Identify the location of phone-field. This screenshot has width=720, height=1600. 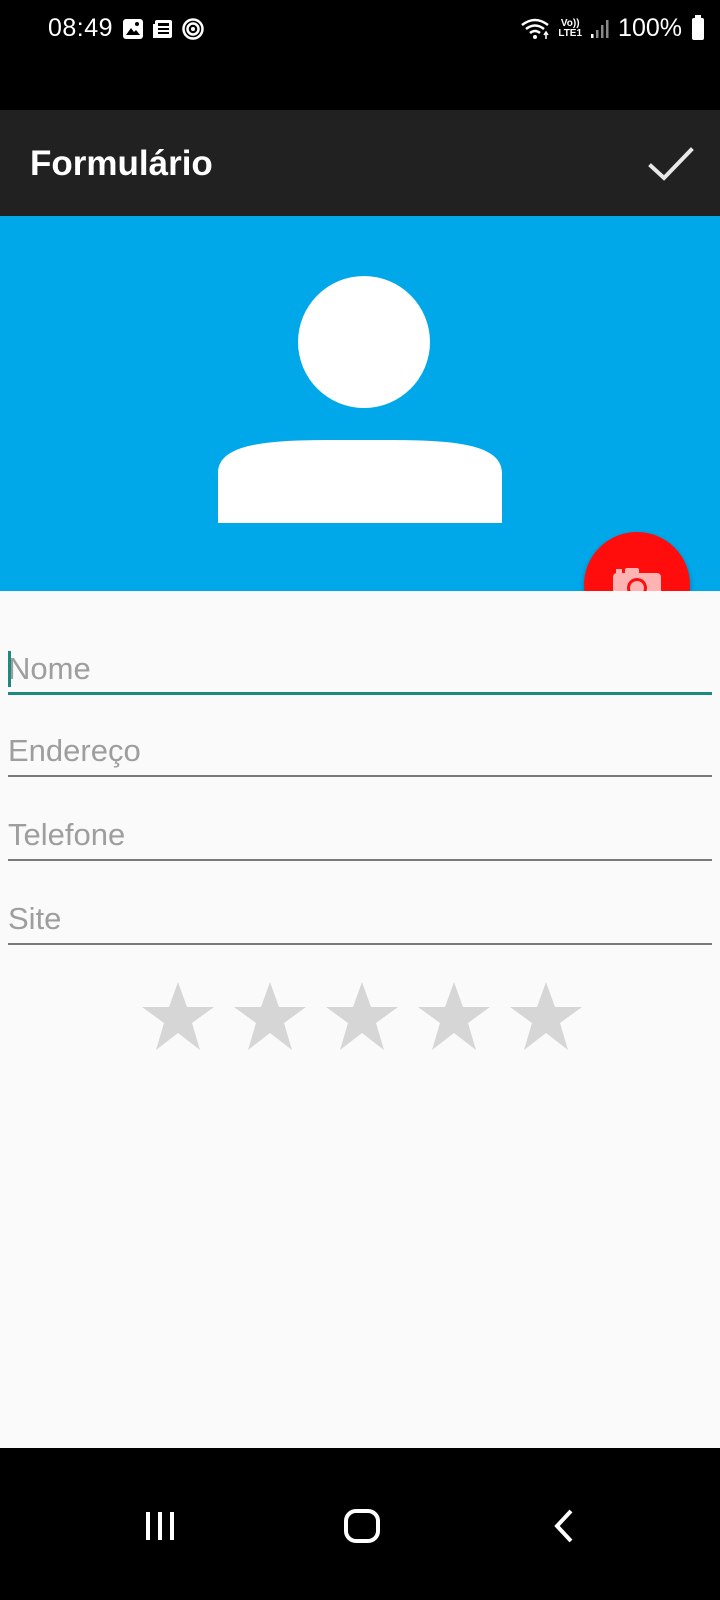
(360, 836).